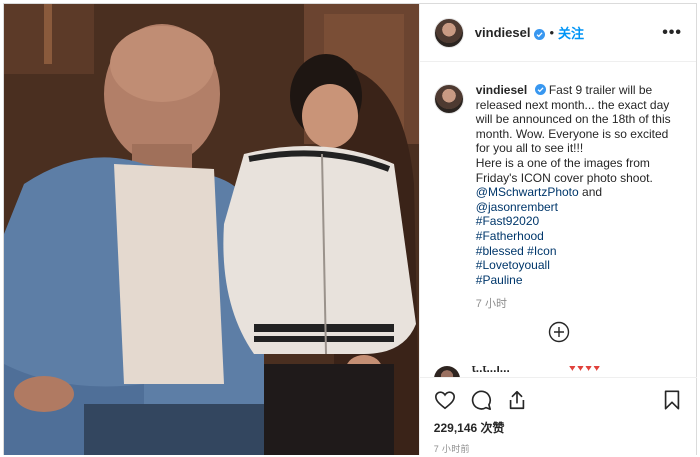 This screenshot has width=700, height=457. What do you see at coordinates (672, 400) in the screenshot?
I see `bookmark-icon` at bounding box center [672, 400].